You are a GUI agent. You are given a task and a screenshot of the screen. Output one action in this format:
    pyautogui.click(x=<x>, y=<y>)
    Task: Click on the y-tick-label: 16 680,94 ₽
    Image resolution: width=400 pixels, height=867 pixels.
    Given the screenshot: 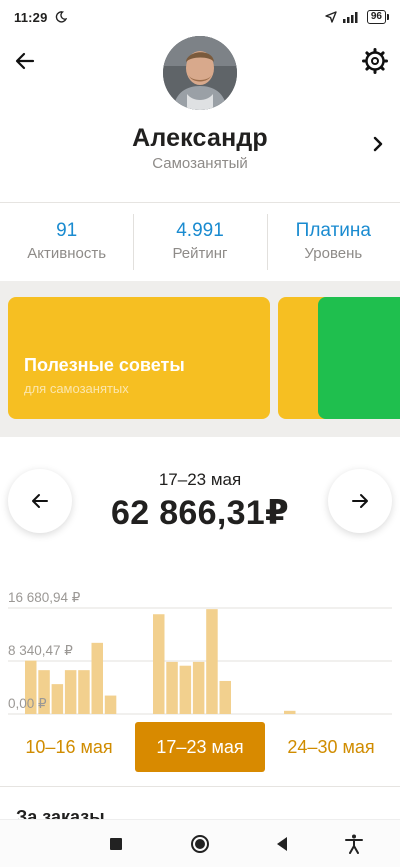 What is the action you would take?
    pyautogui.click(x=44, y=597)
    